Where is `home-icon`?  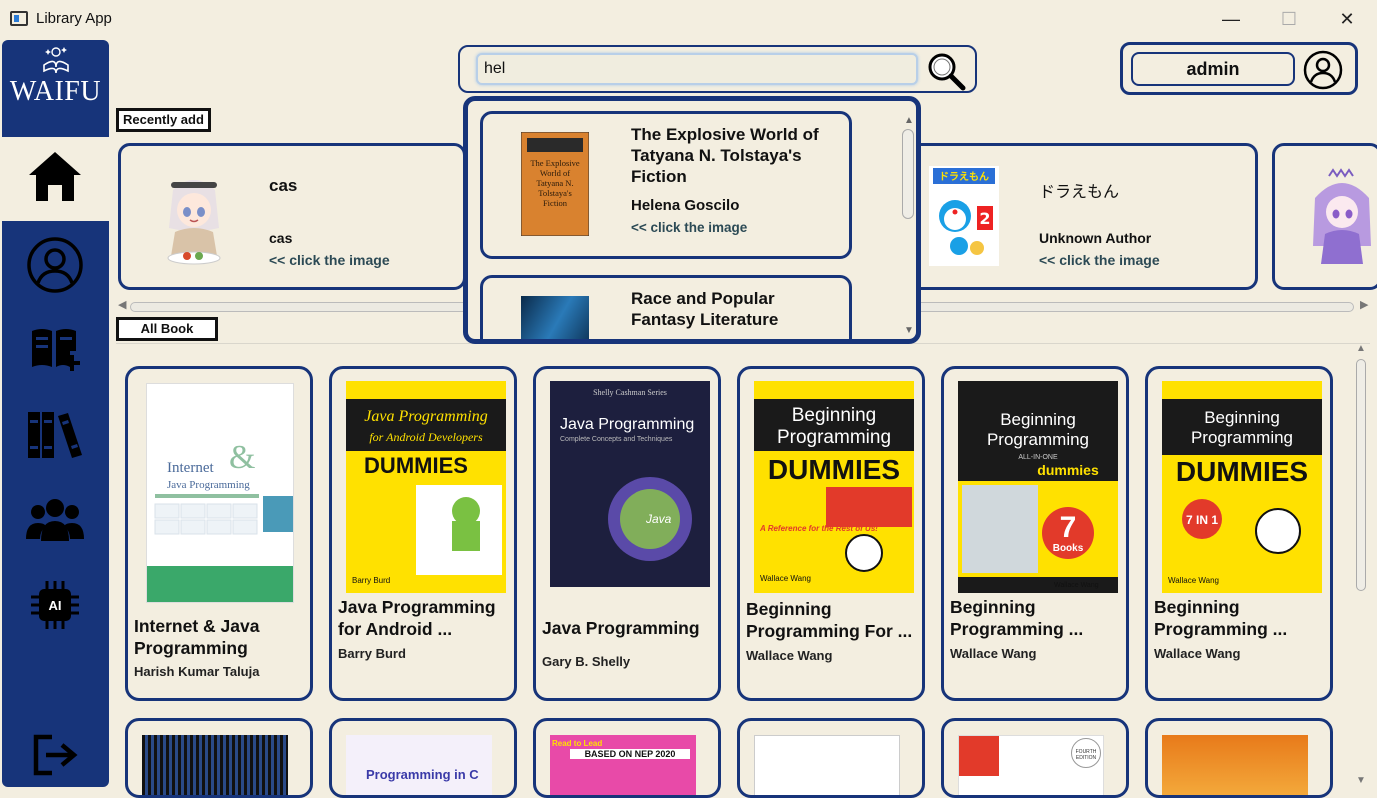 home-icon is located at coordinates (55, 176).